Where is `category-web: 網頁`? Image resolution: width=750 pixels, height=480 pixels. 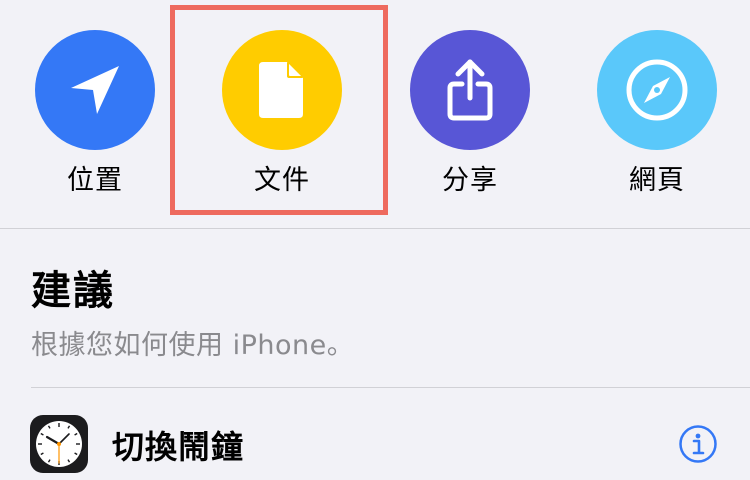
category-web: 網頁 is located at coordinates (656, 114).